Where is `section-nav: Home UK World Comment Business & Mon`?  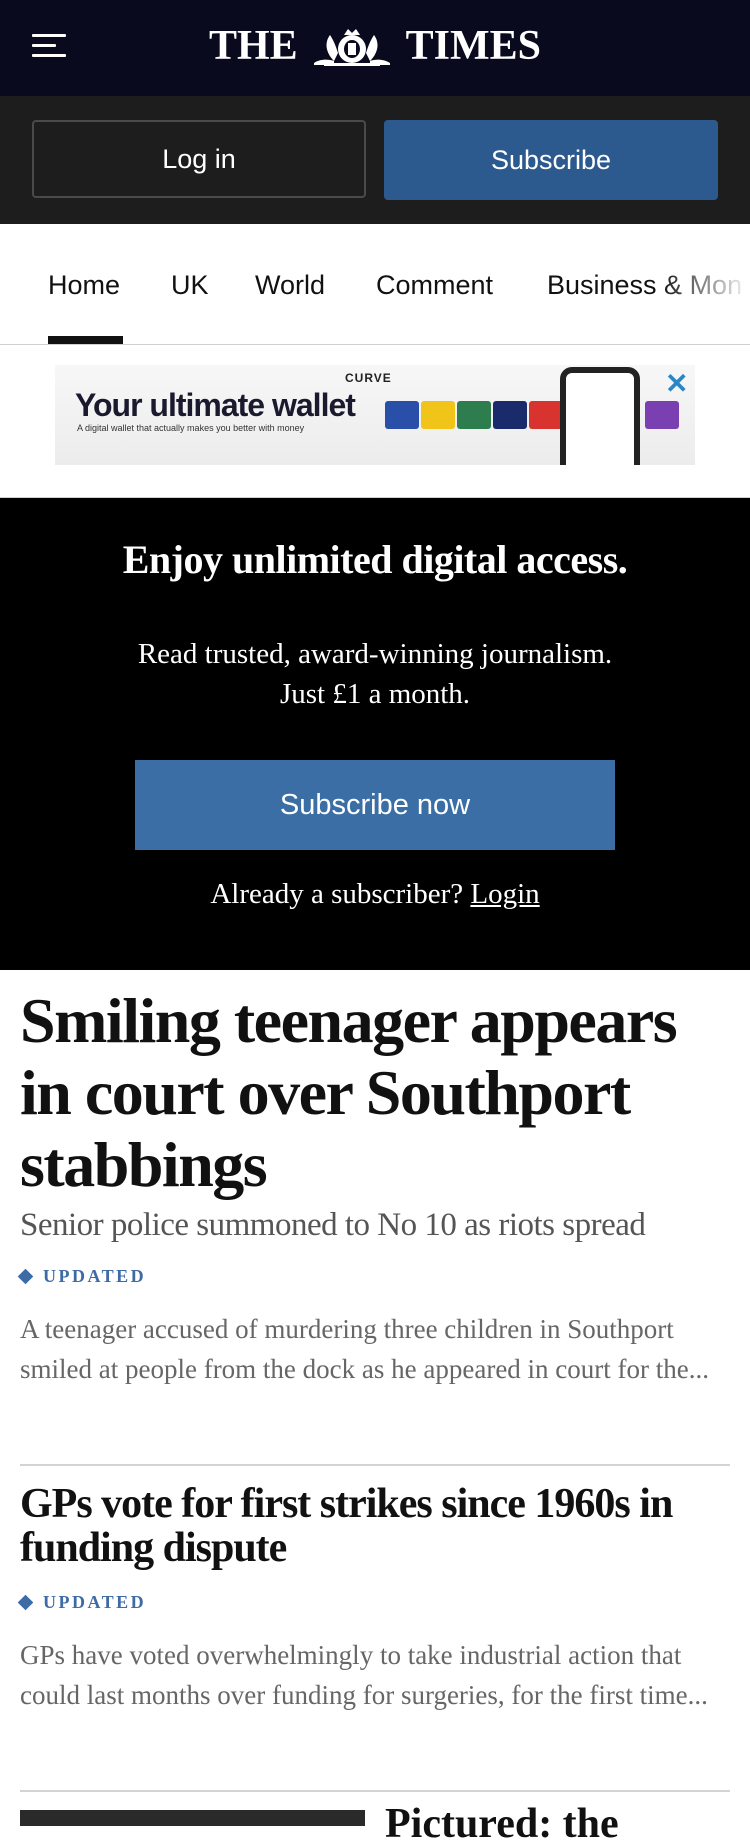 section-nav: Home UK World Comment Business & Mon is located at coordinates (375, 284).